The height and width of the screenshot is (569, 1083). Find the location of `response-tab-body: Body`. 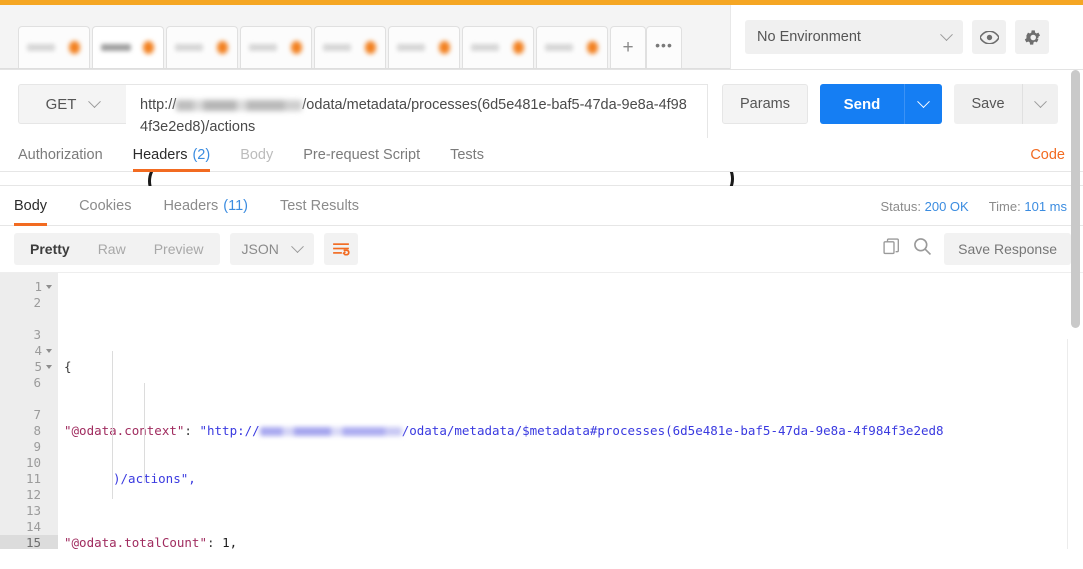

response-tab-body: Body is located at coordinates (31, 206).